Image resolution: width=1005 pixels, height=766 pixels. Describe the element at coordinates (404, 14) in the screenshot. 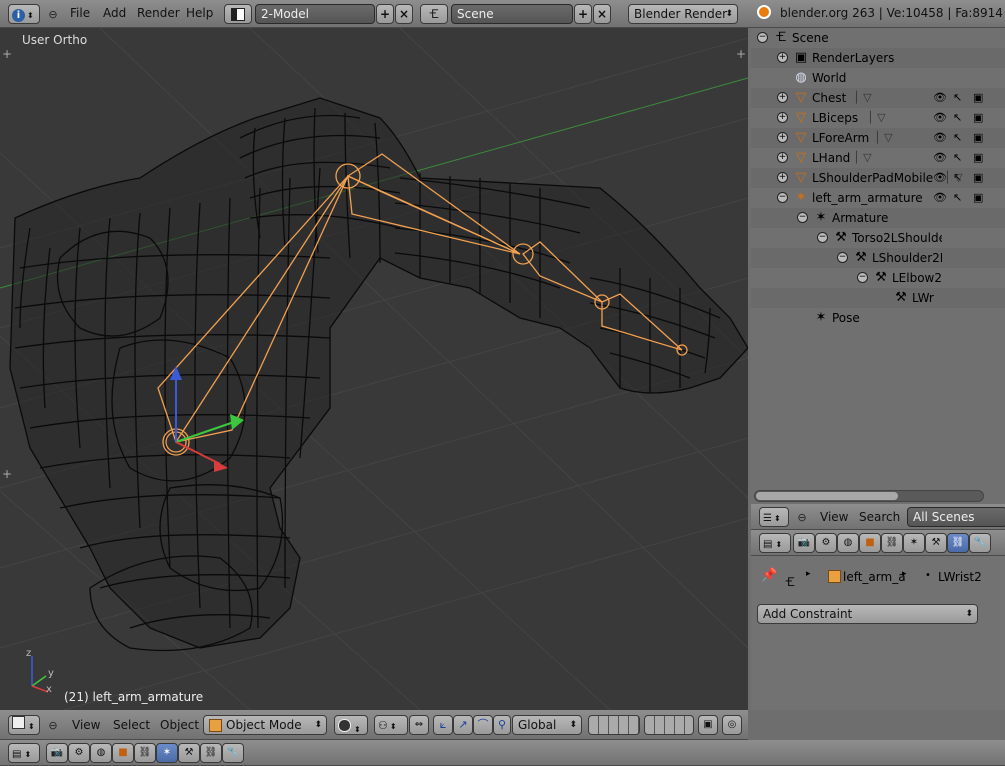

I see `delete-screen-button: ×` at that location.